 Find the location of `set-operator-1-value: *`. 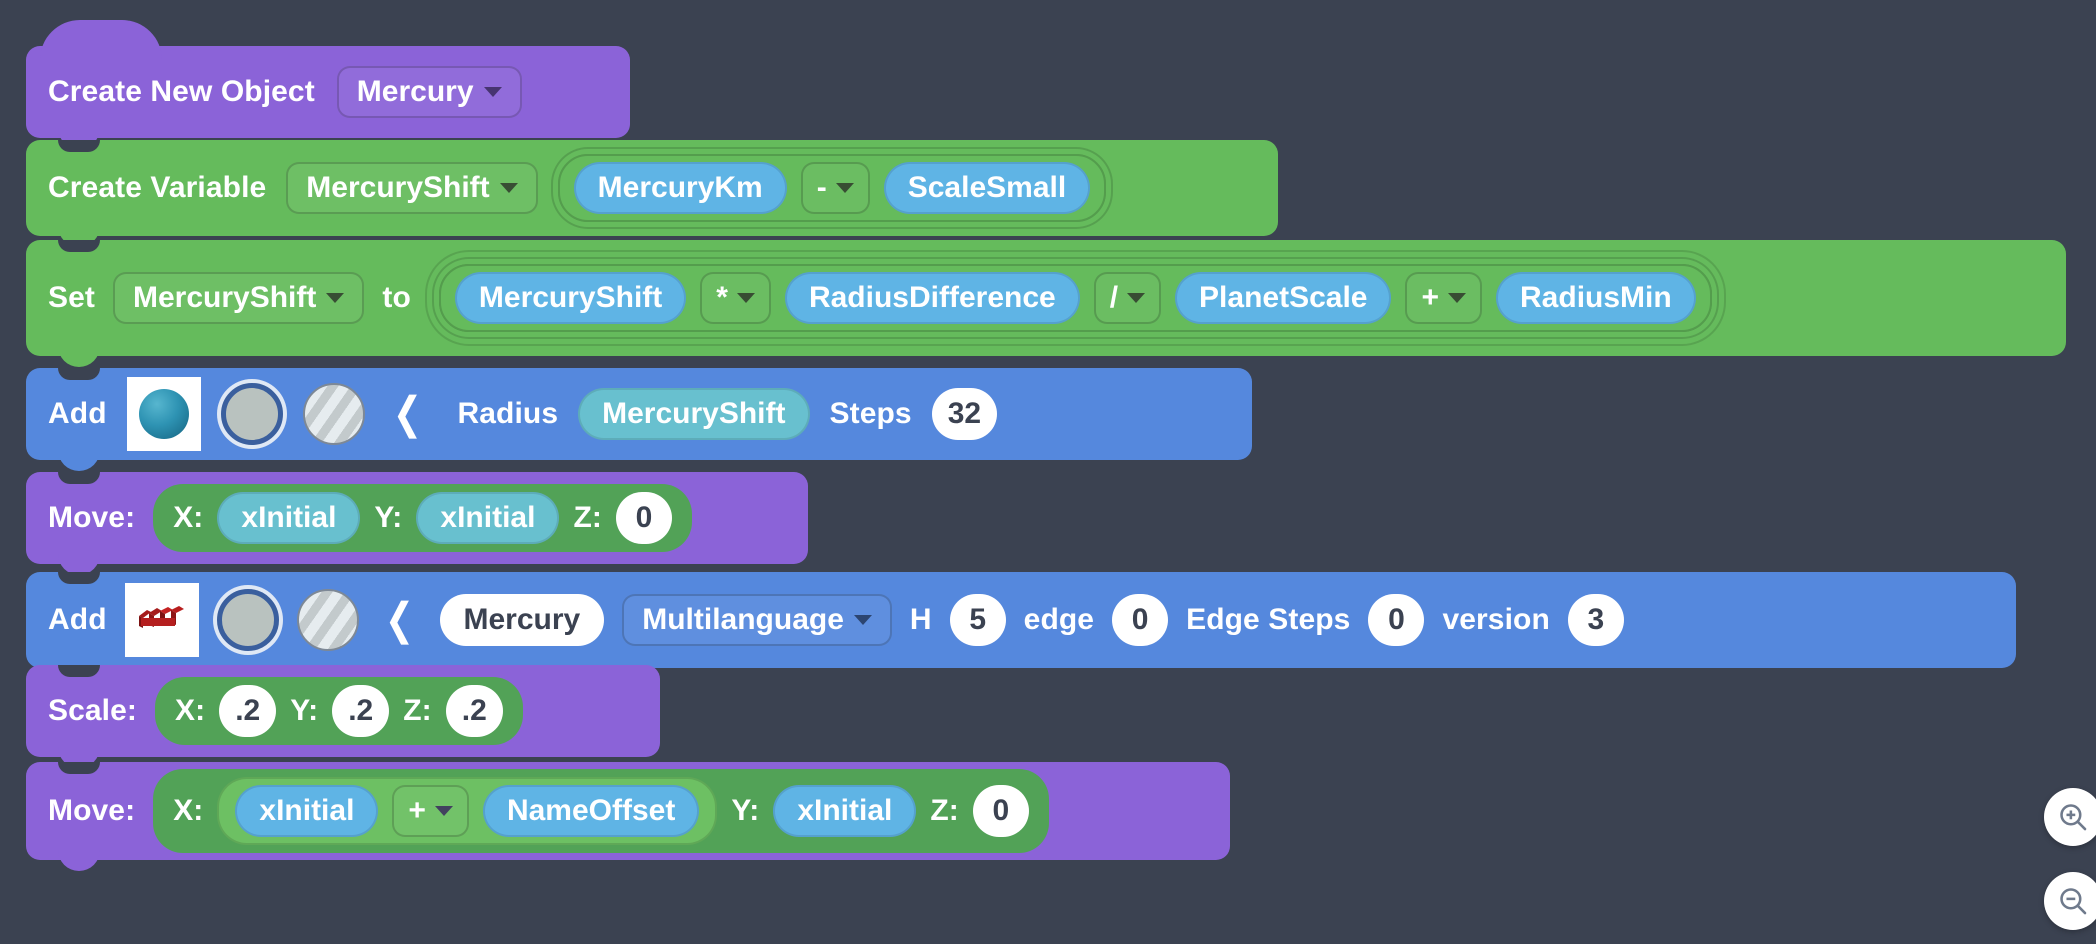

set-operator-1-value: * is located at coordinates (722, 297).